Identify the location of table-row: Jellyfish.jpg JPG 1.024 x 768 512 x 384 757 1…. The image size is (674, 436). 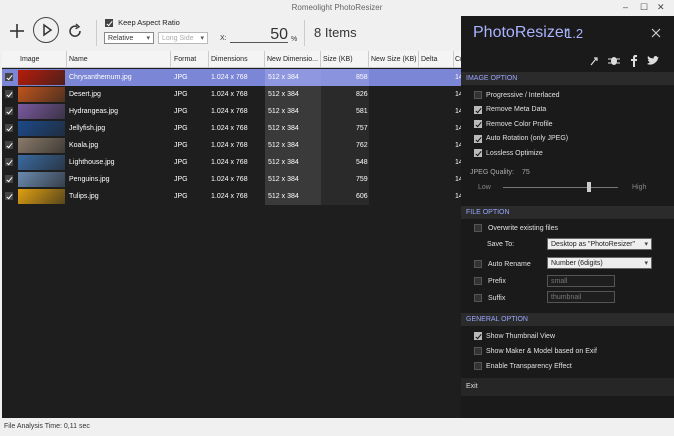
(232, 128).